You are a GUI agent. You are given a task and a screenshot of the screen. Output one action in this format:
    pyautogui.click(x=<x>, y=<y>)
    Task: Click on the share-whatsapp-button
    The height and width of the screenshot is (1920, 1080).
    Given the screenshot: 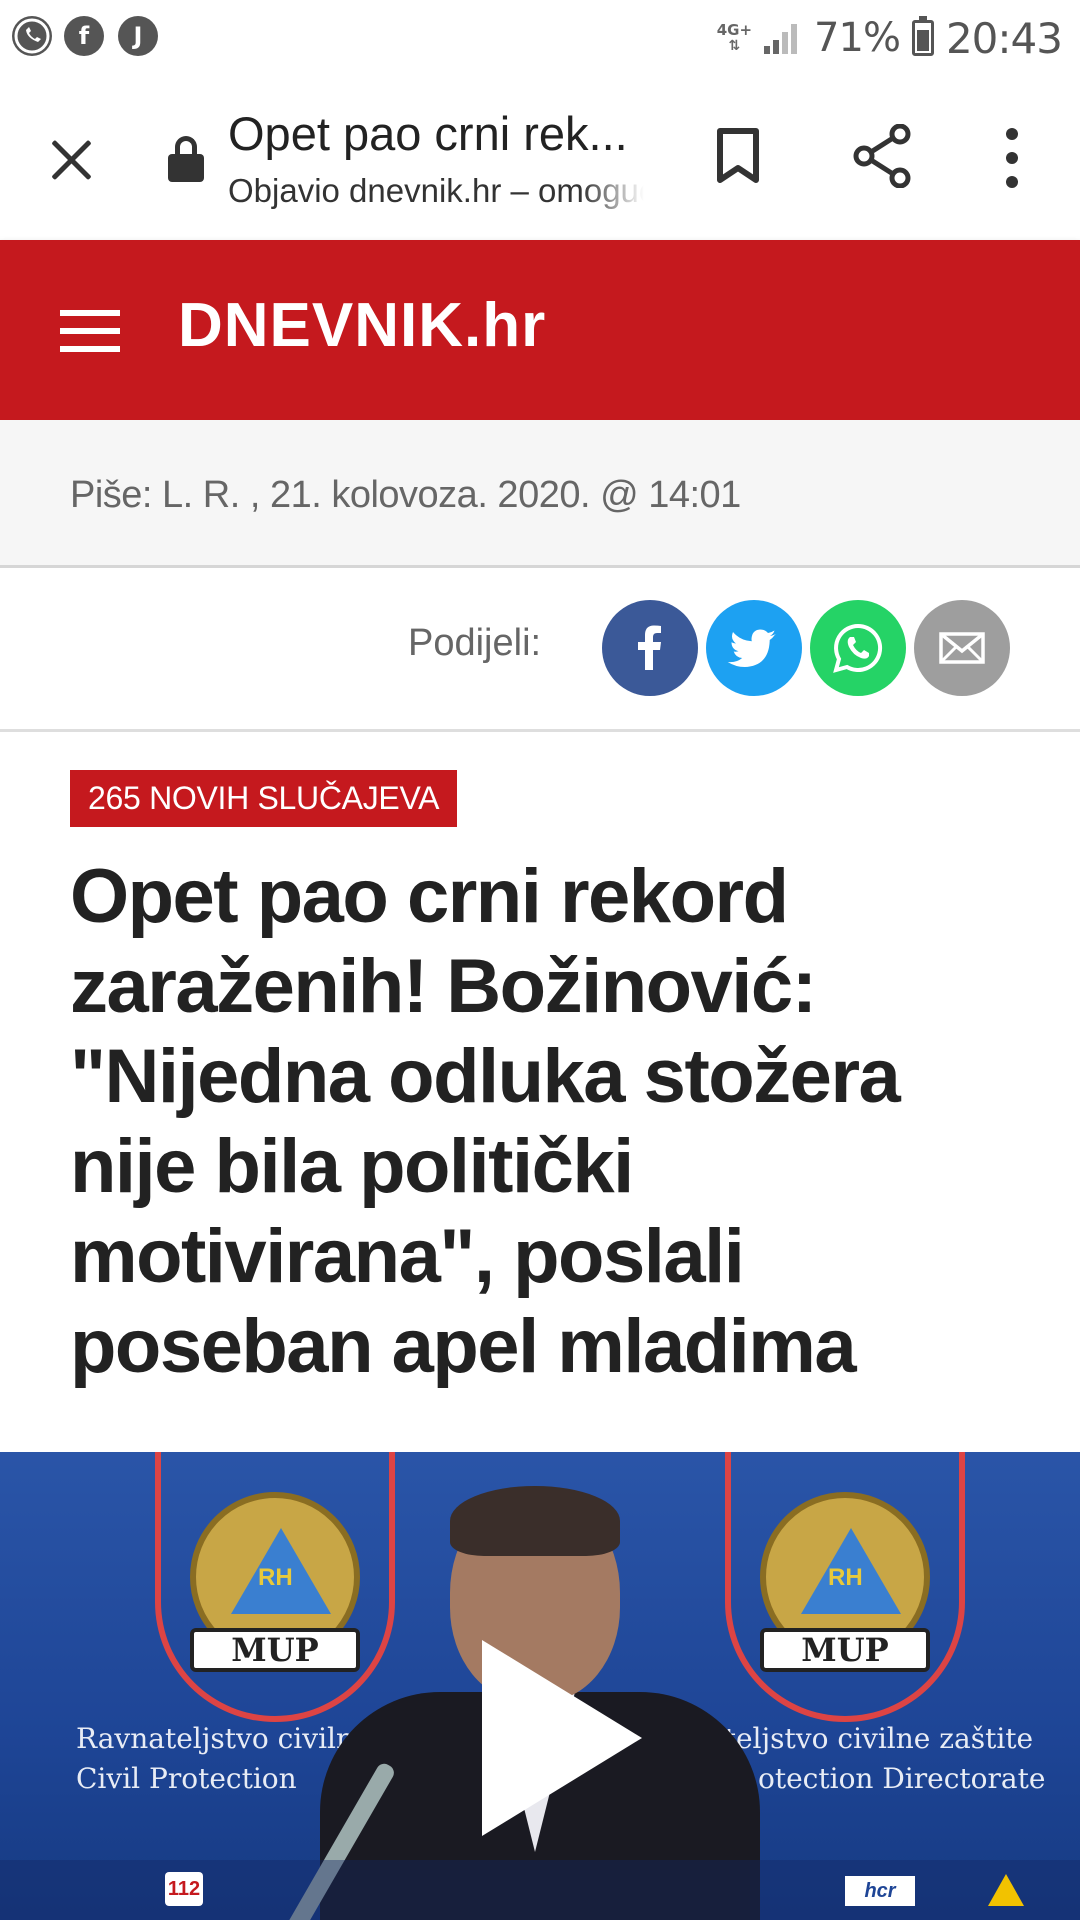 What is the action you would take?
    pyautogui.click(x=858, y=648)
    